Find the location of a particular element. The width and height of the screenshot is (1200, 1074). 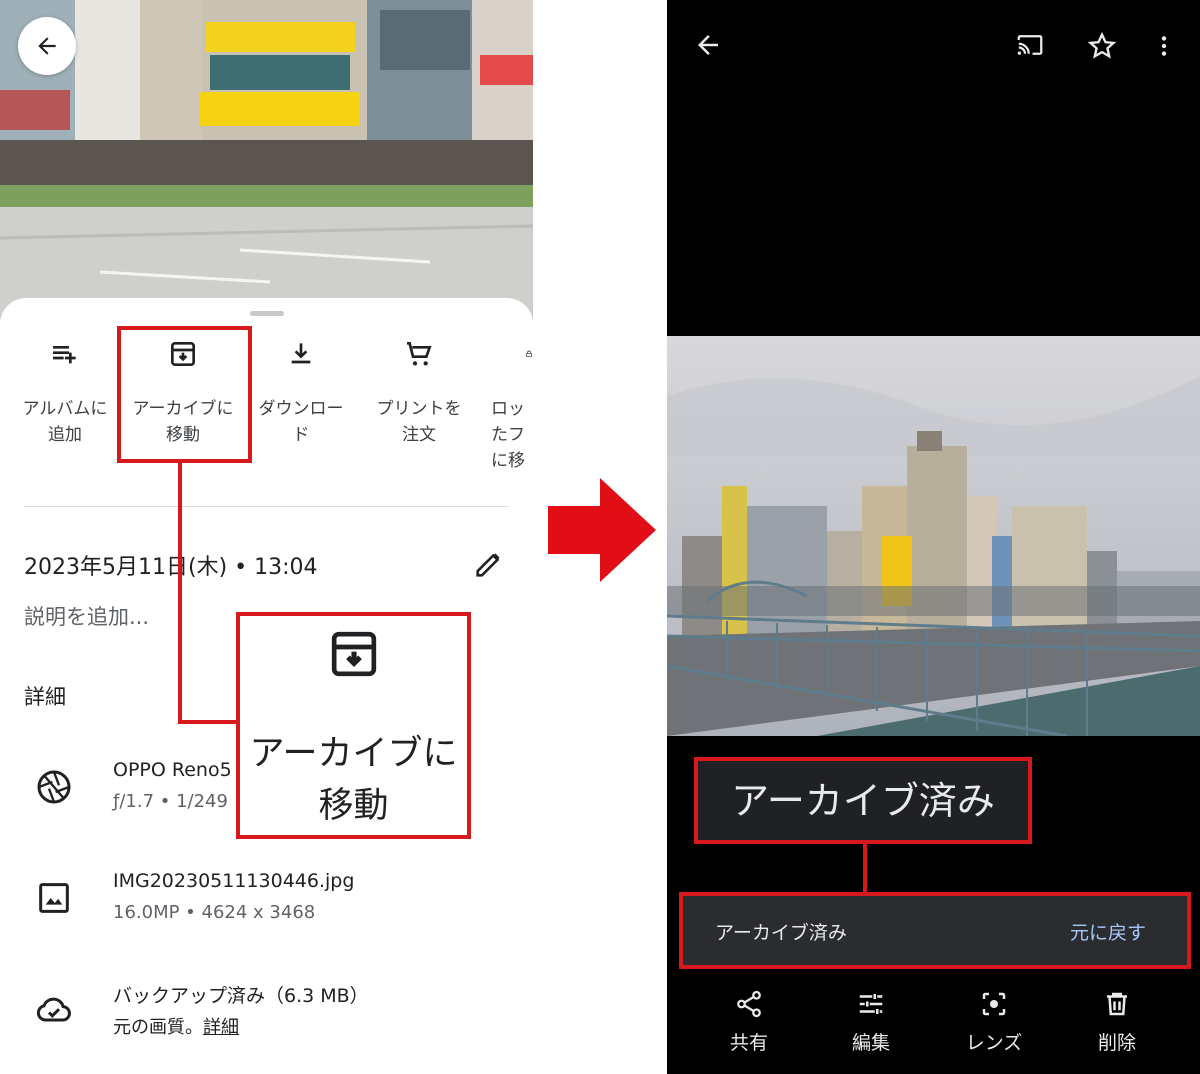

camera-settings: ƒ/1.7 • 1/249 is located at coordinates (170, 801).